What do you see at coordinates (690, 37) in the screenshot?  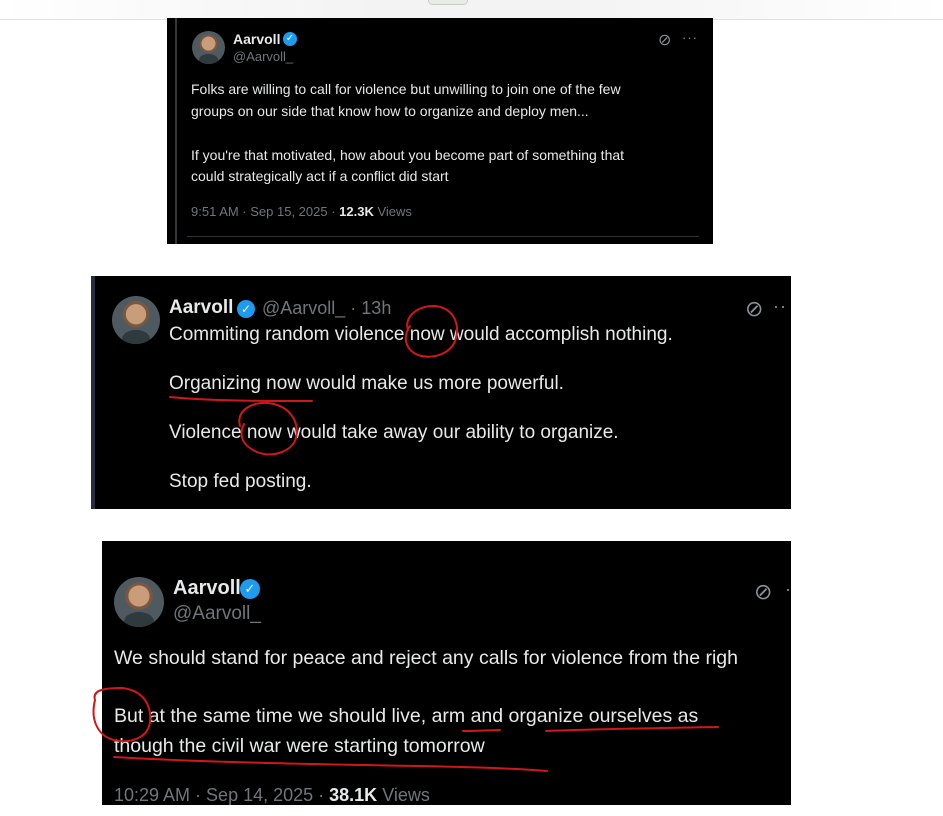 I see `more-icon: ···` at bounding box center [690, 37].